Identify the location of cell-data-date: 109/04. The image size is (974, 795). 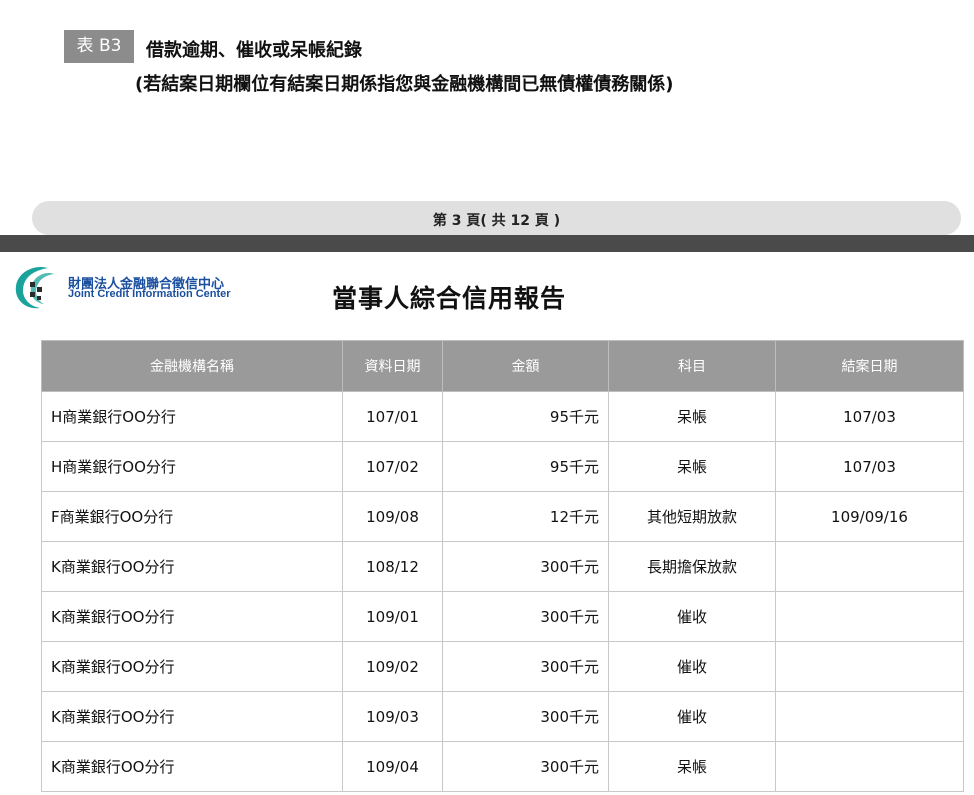
(392, 766).